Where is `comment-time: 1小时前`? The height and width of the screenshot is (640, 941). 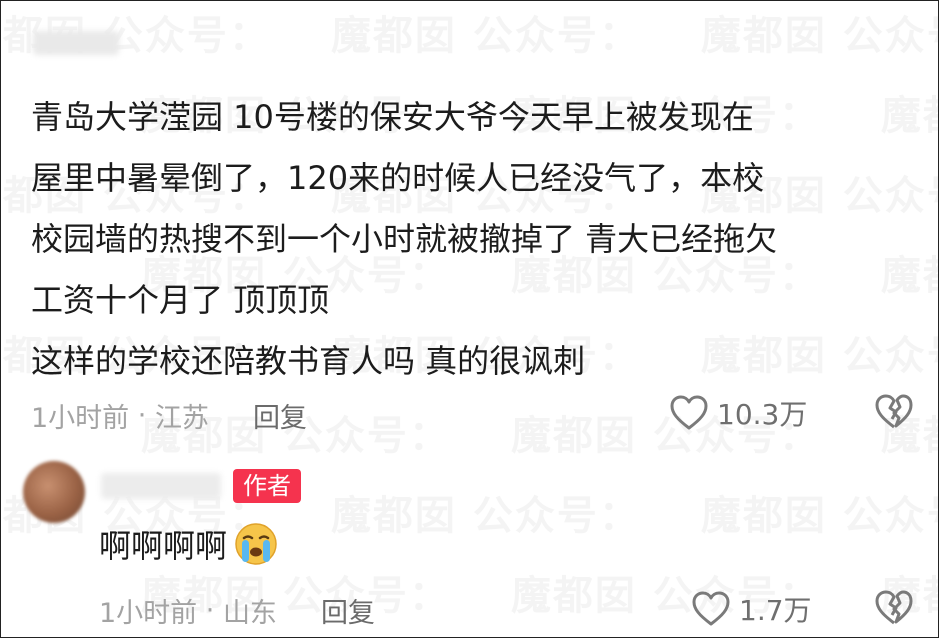 comment-time: 1小时前 is located at coordinates (80, 418).